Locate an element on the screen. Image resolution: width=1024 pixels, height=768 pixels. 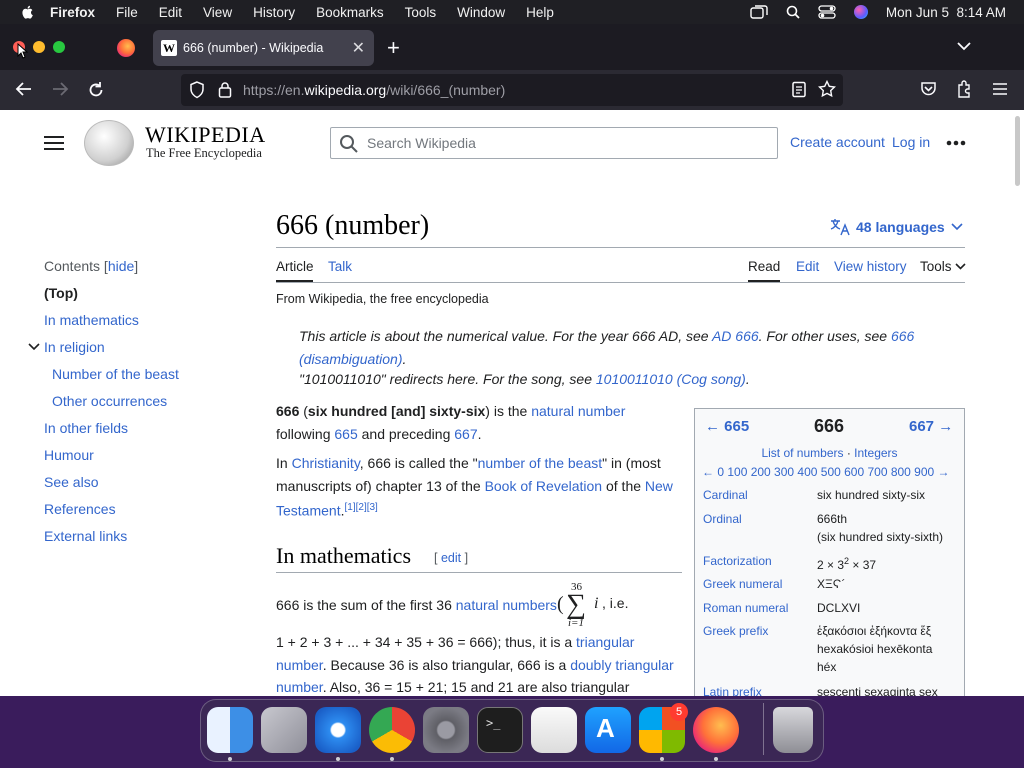
label-factorization: Factorization is located at coordinates (737, 561).